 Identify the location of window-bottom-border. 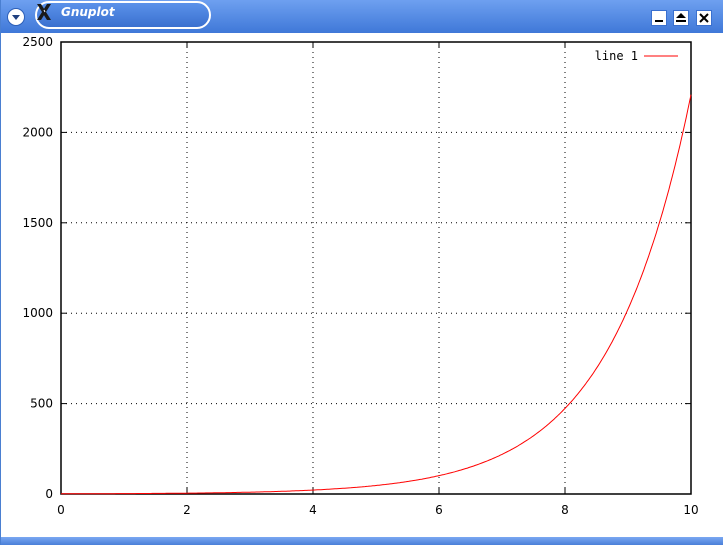
(362, 541).